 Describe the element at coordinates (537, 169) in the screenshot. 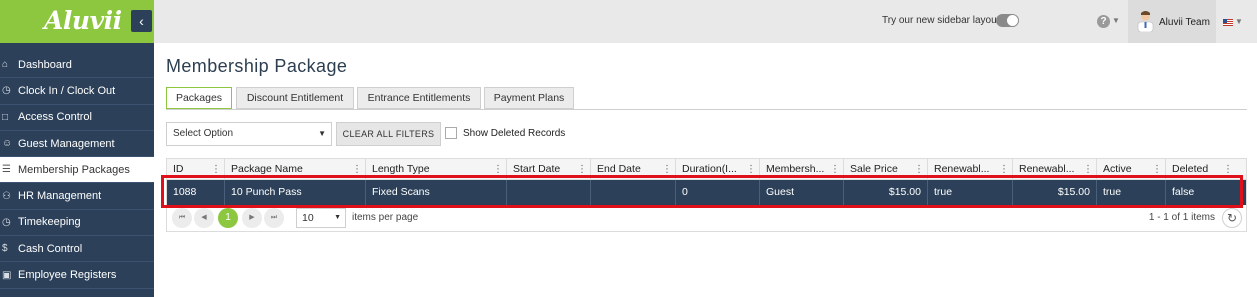

I see `column-header-label: Start Date` at that location.